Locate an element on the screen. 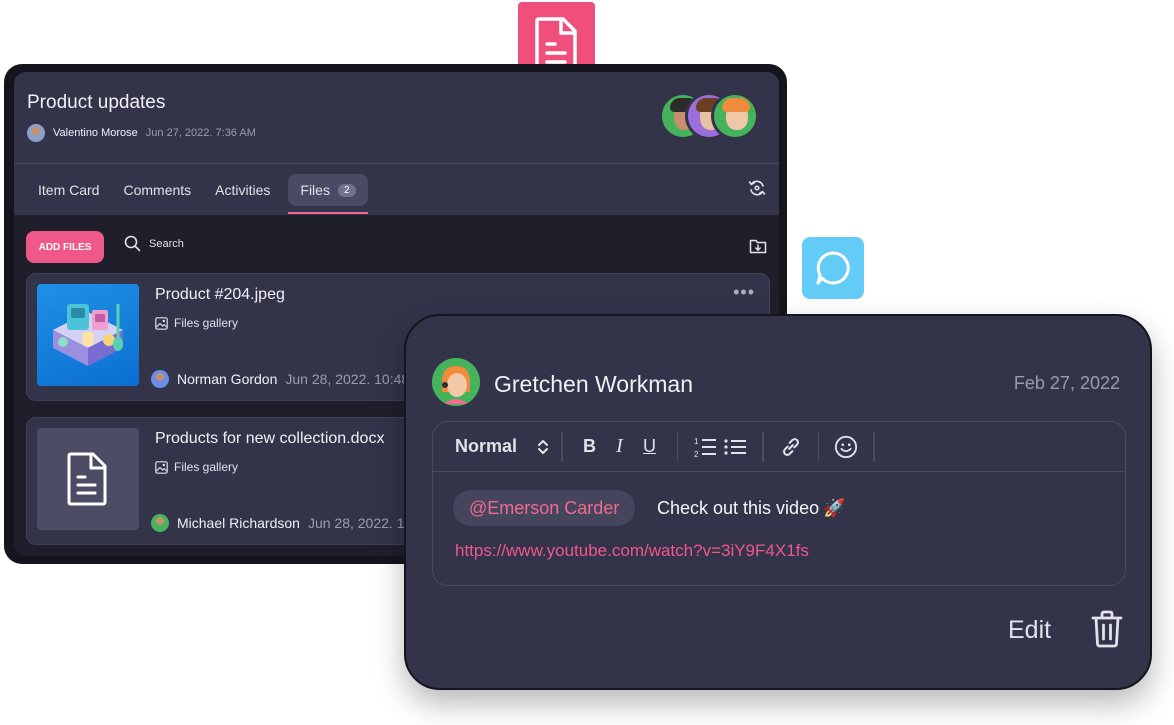  editor-toolbar: Normal B I U 1 2 is located at coordinates (779, 447).